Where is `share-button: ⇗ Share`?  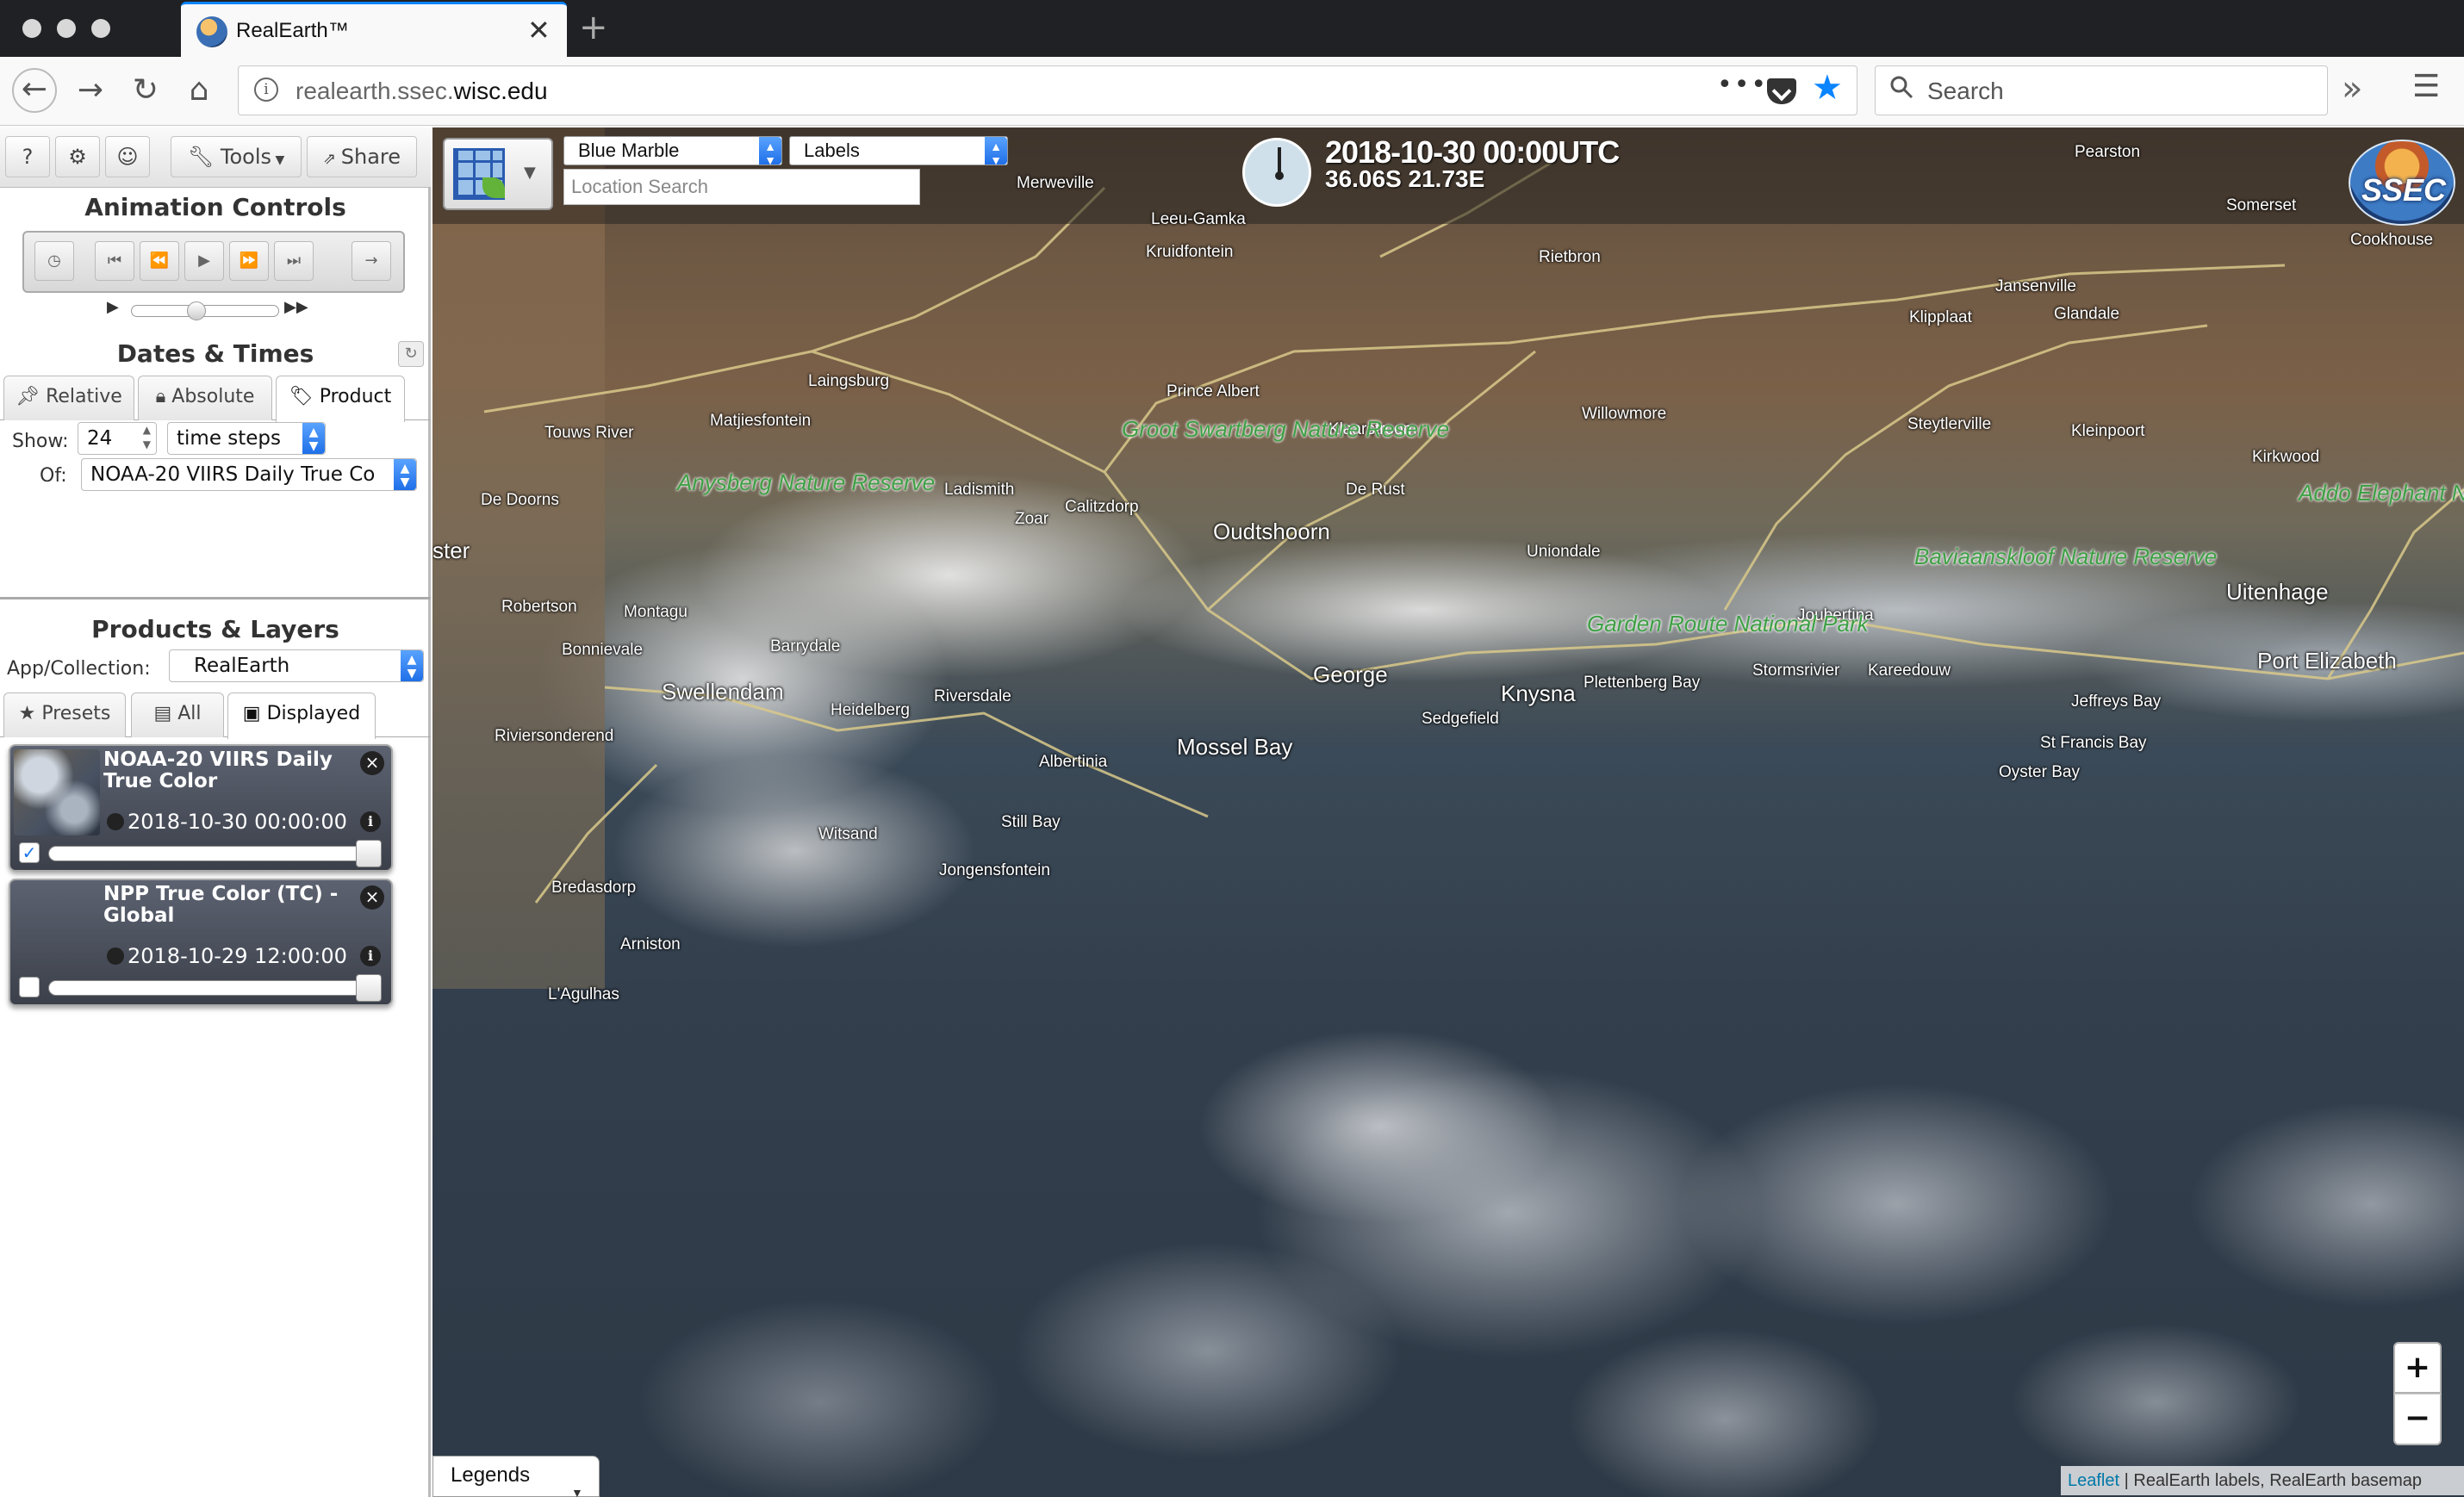
share-button: ⇗ Share is located at coordinates (362, 156).